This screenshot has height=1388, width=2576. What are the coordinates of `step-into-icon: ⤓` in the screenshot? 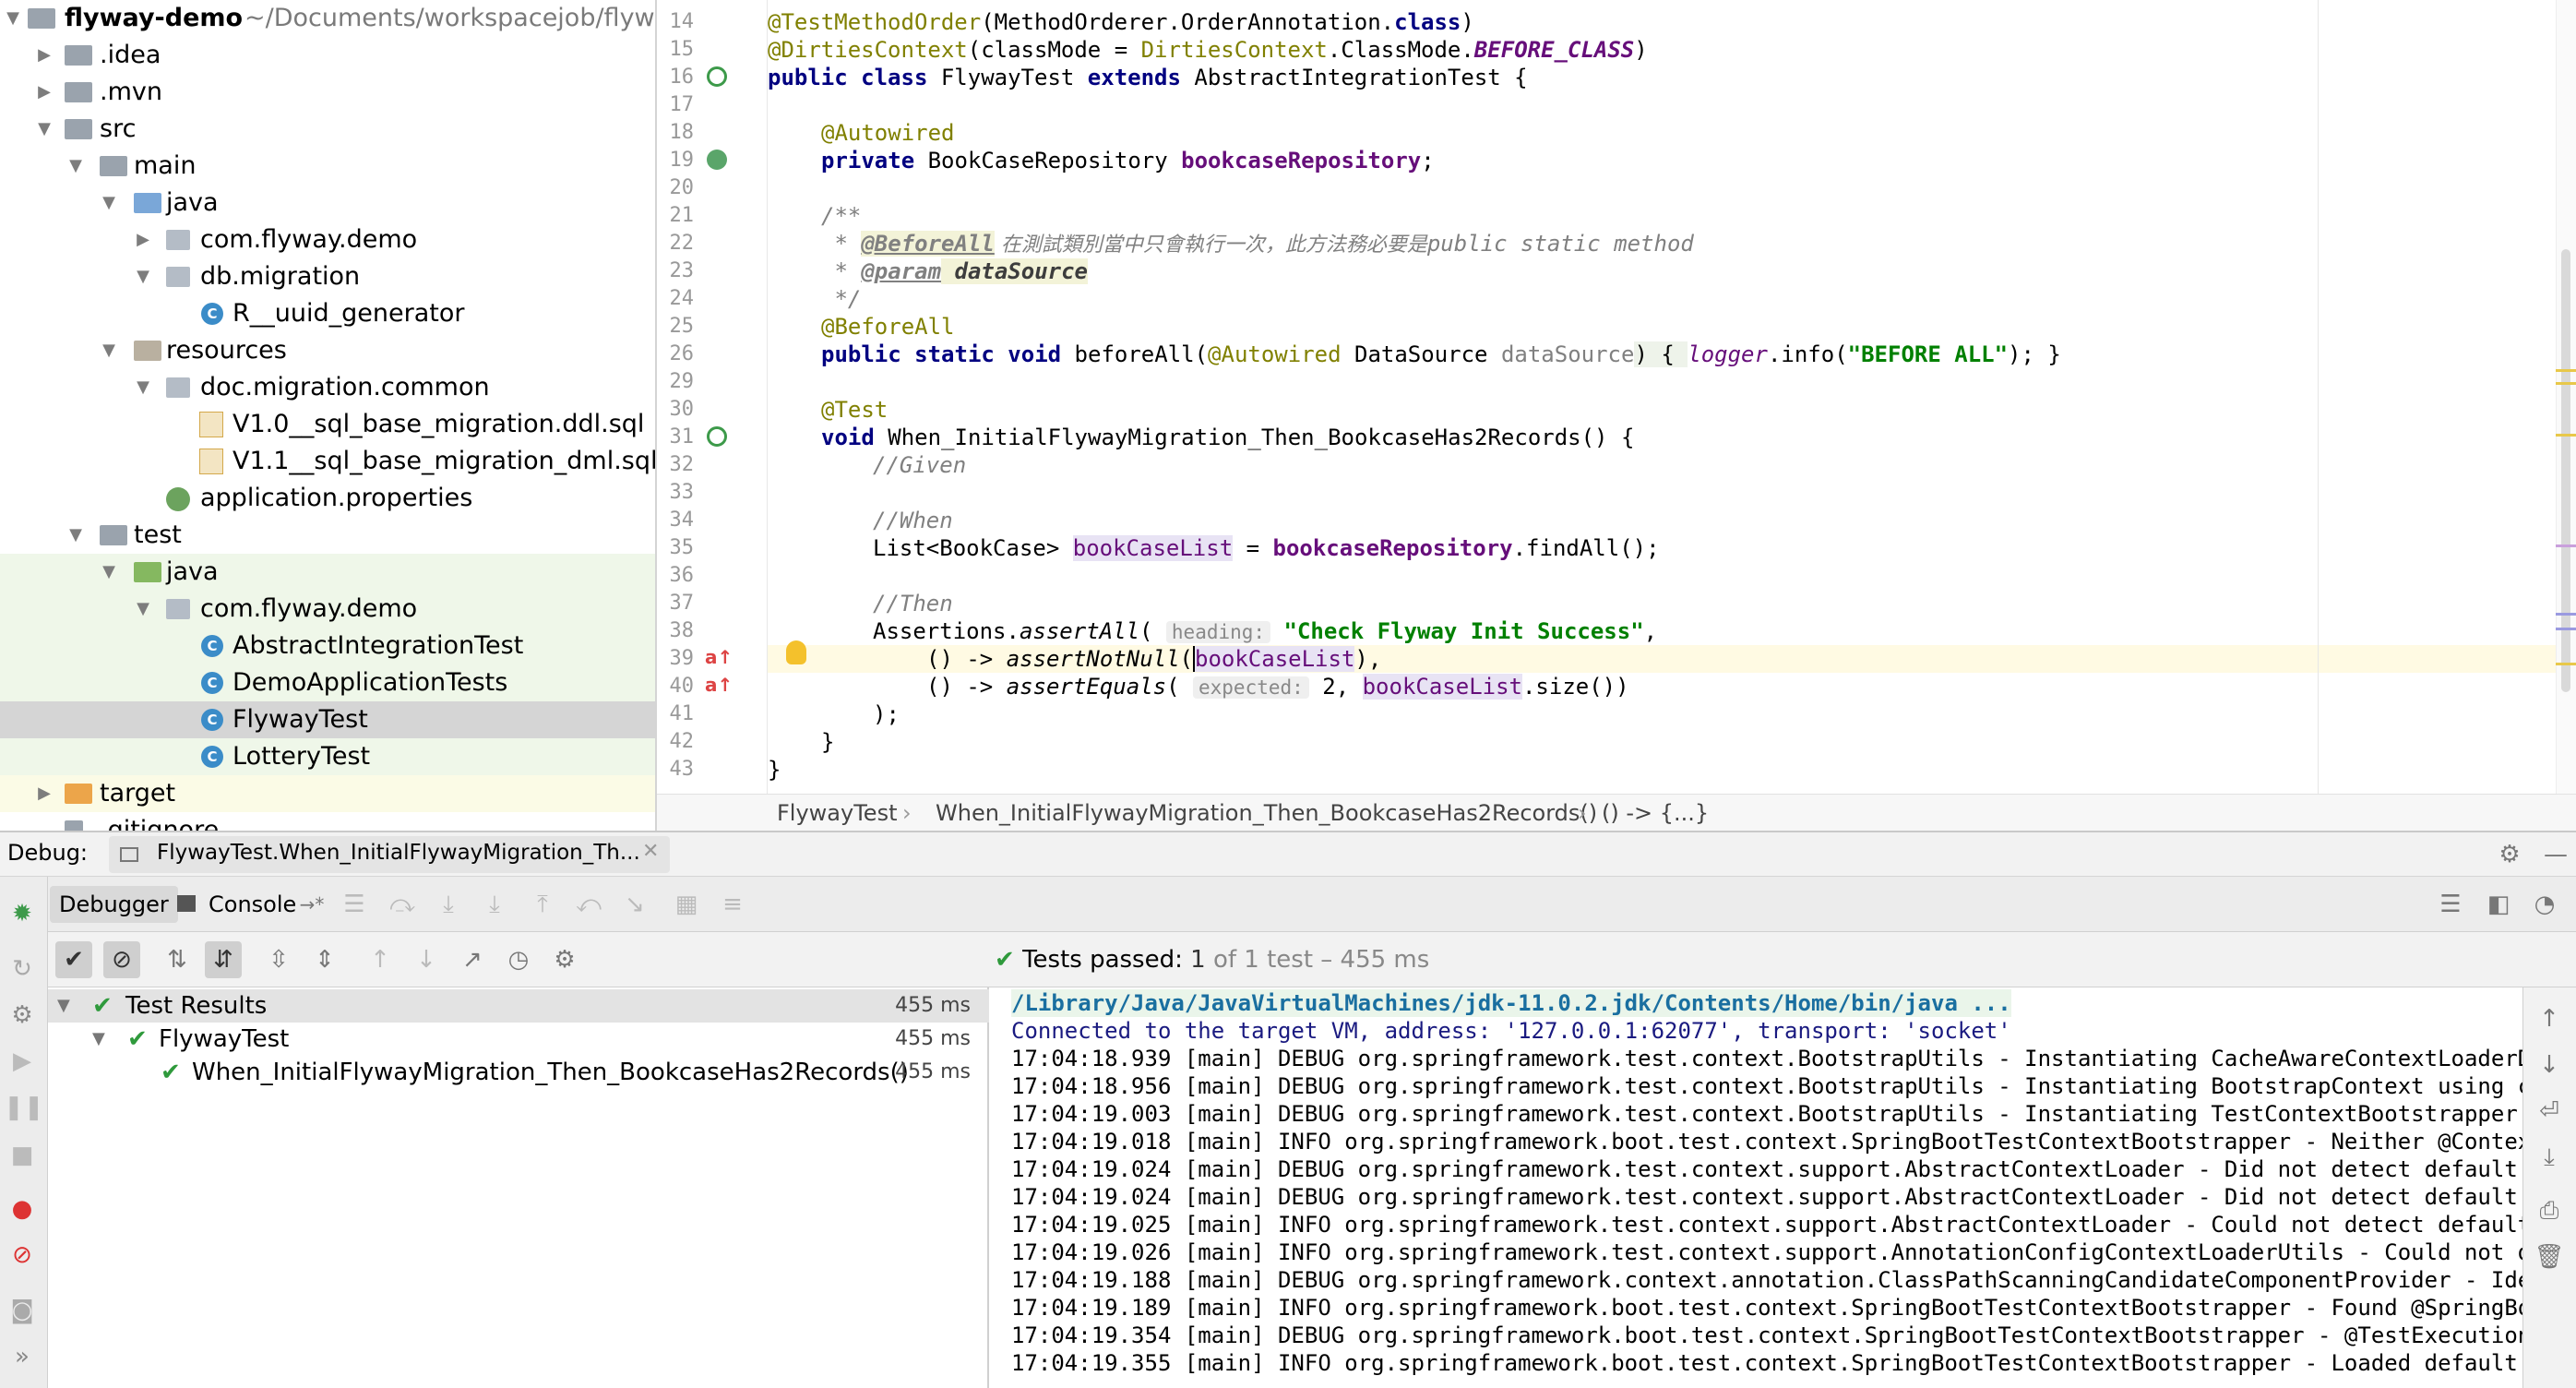 It's located at (448, 904).